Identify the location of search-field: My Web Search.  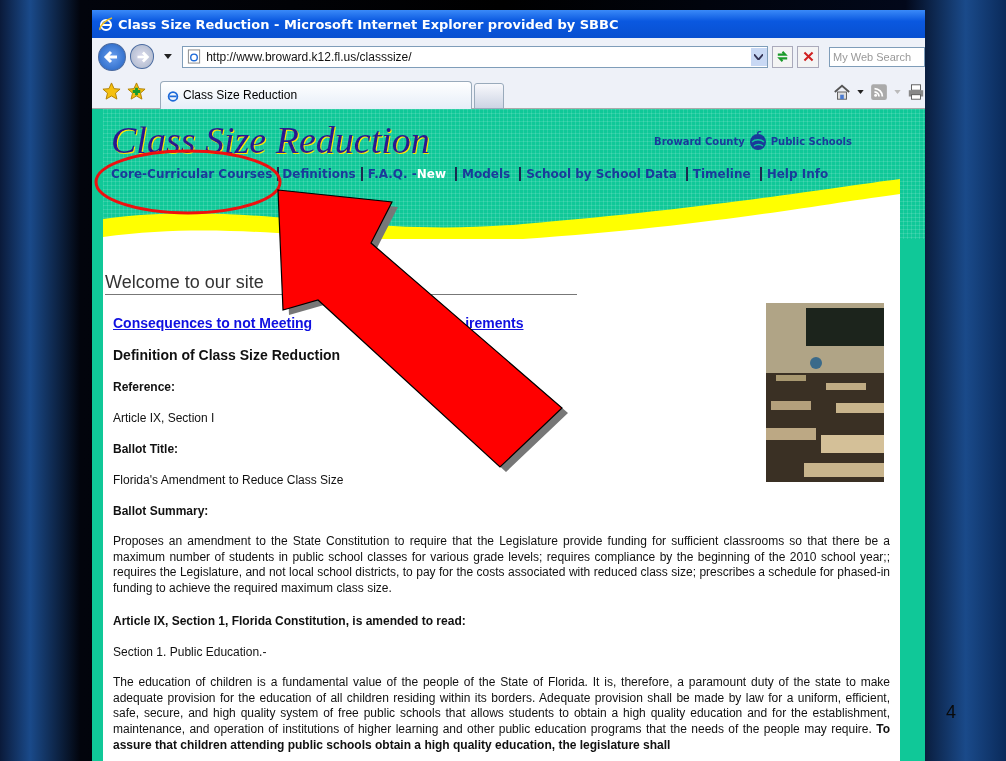
(877, 56).